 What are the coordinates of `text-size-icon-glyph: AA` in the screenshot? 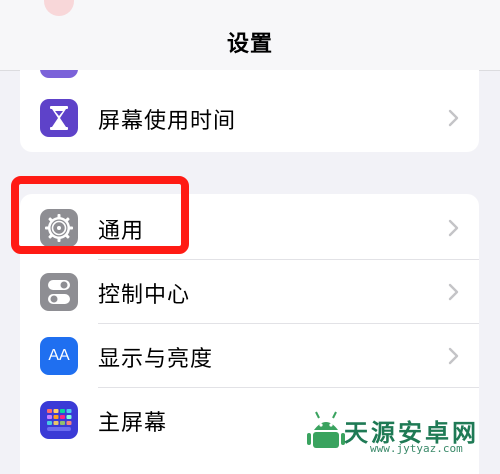 It's located at (59, 355).